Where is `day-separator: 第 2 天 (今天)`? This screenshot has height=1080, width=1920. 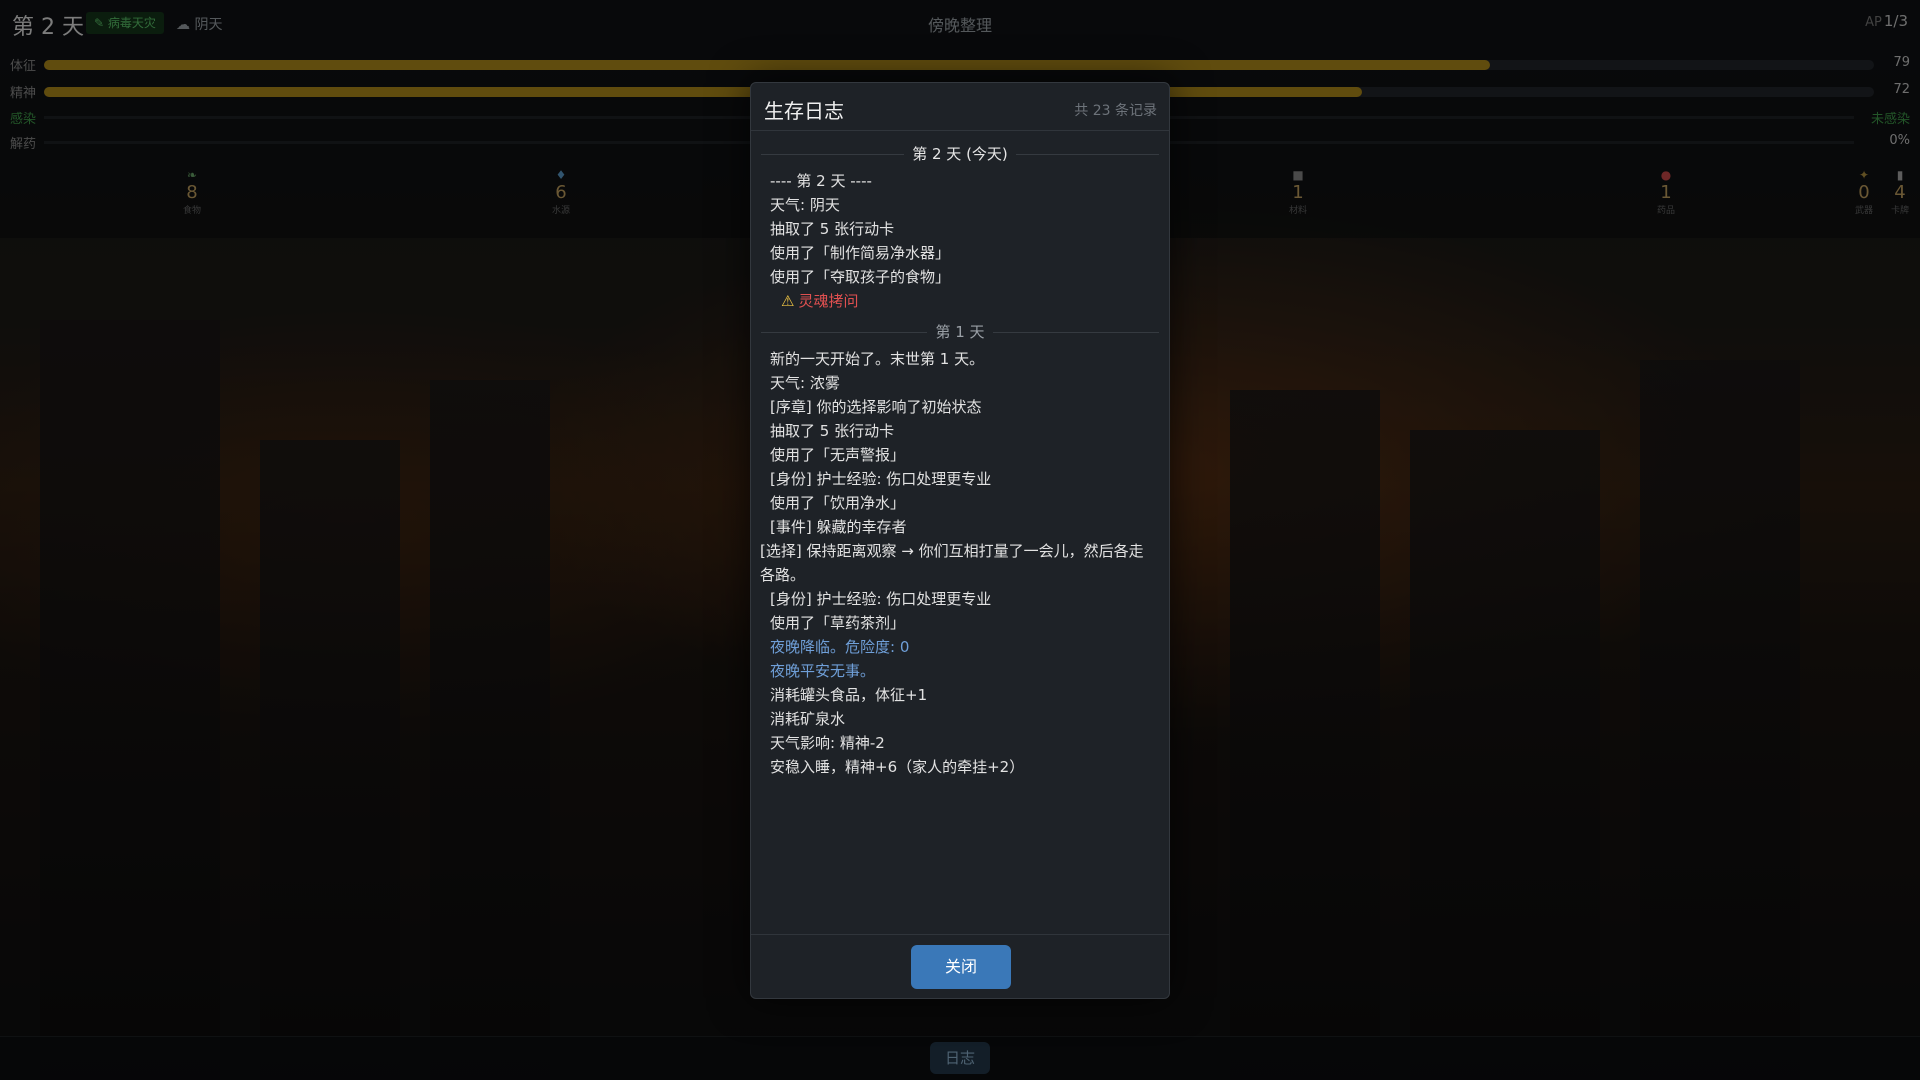 day-separator: 第 2 天 (今天) is located at coordinates (960, 155).